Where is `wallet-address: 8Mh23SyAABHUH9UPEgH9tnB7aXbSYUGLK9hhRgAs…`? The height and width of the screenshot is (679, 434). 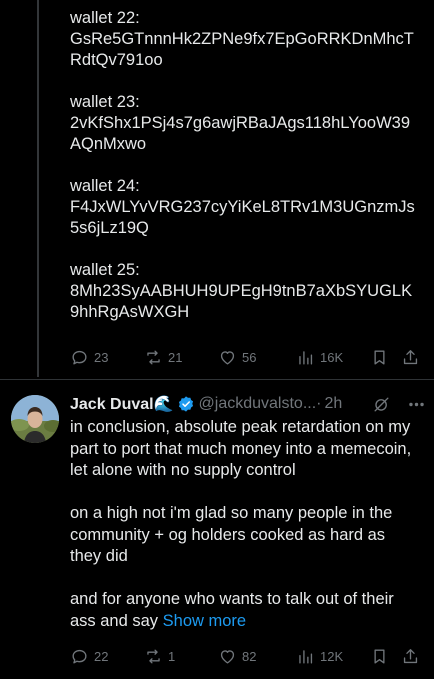
wallet-address: 8Mh23SyAABHUH9UPEgH9tnB7aXbSYUGLK9hhRgAs… is located at coordinates (241, 301).